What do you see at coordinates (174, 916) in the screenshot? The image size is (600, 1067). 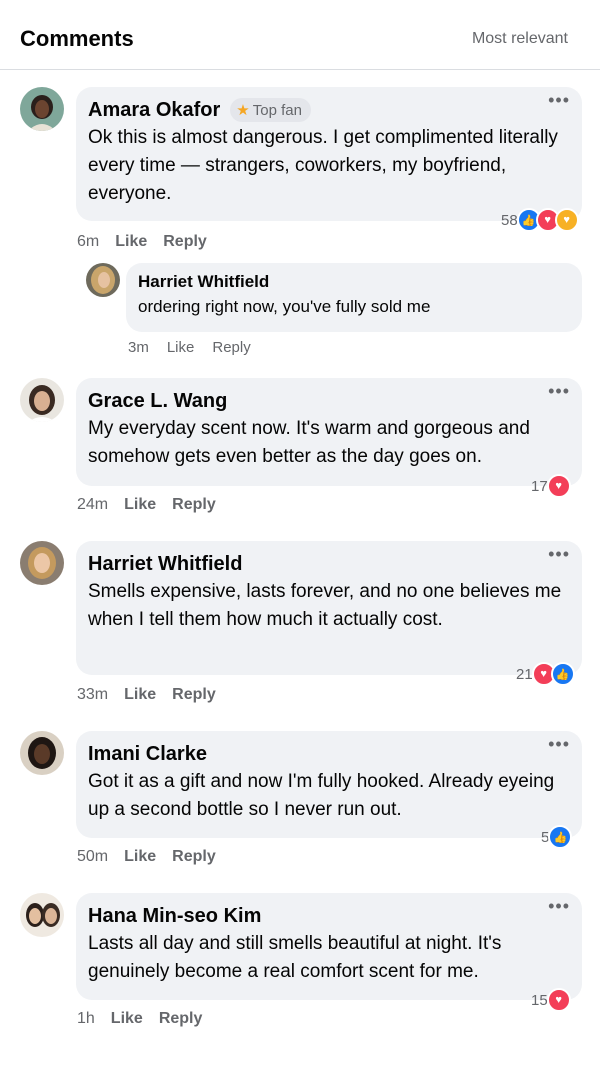 I see `commenter-name: Hana Min-seo Kim` at bounding box center [174, 916].